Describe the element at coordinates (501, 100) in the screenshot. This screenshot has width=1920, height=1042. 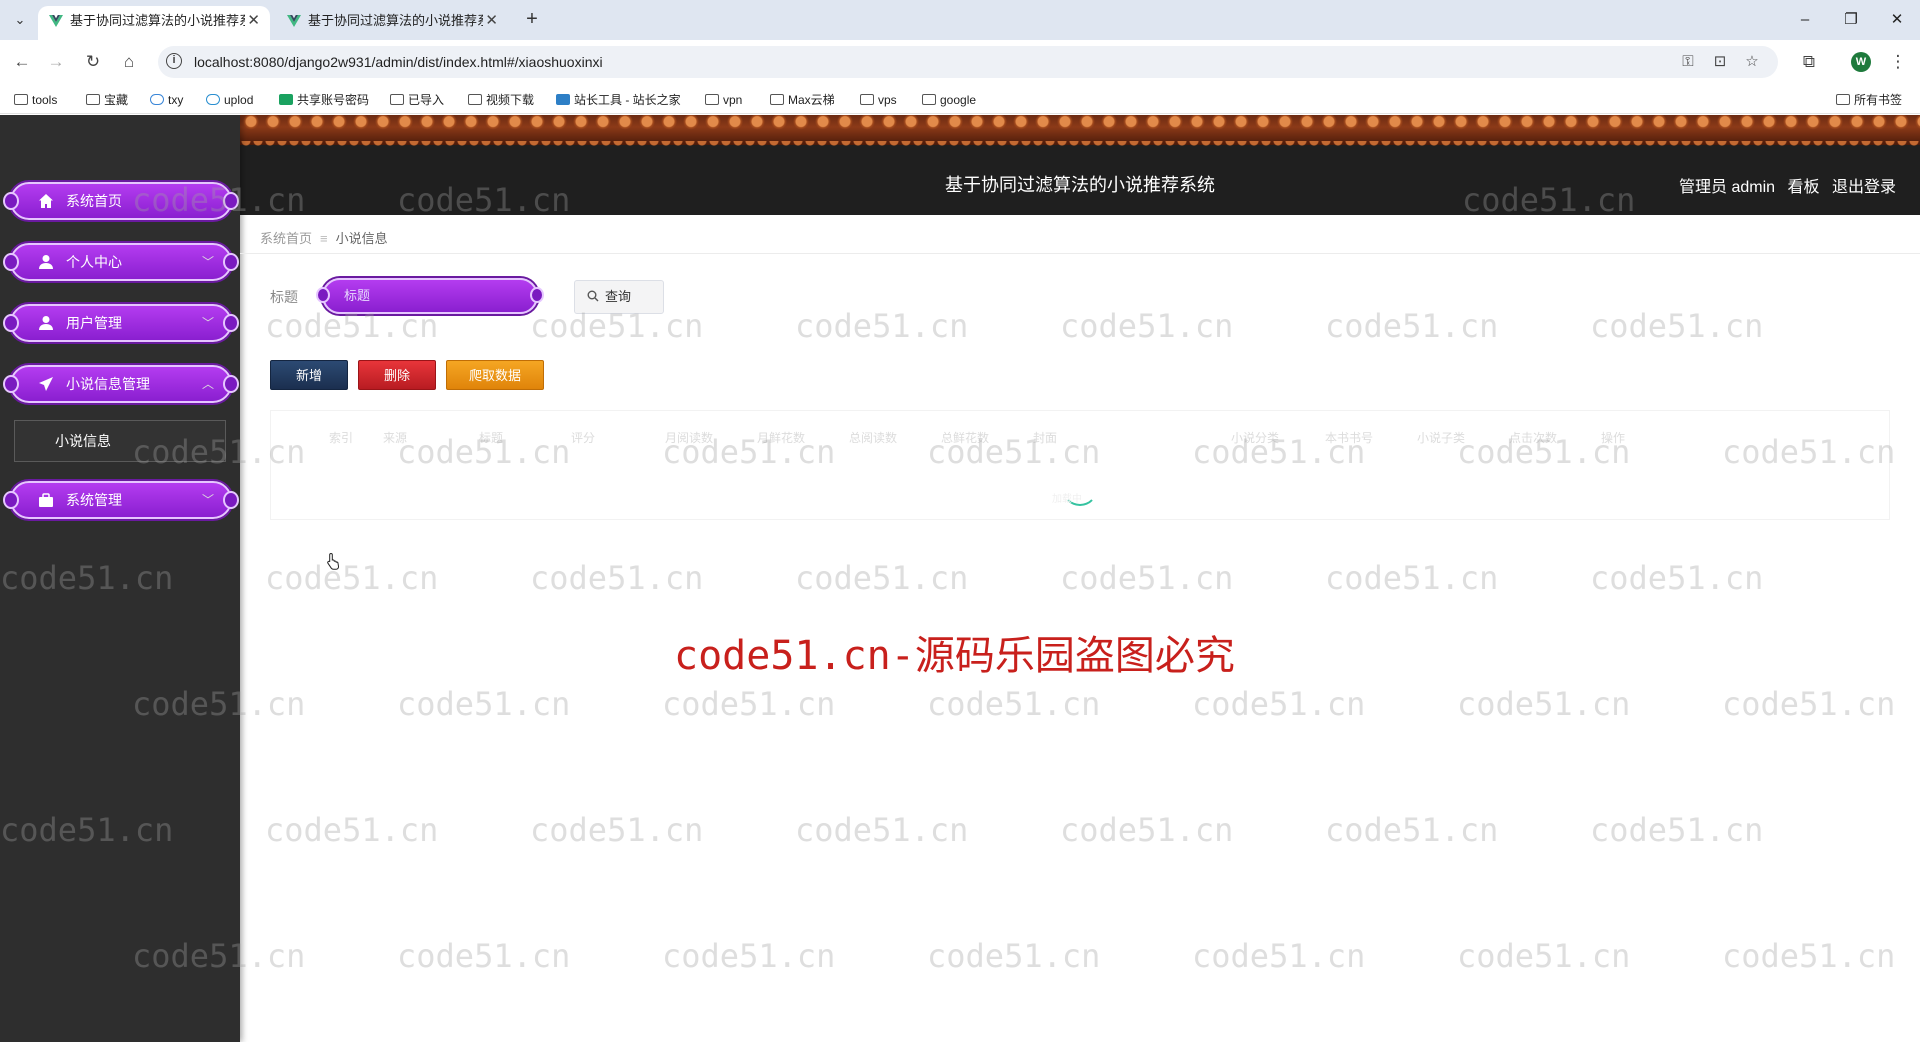
I see `bookmark-video-download: 视频下载` at that location.